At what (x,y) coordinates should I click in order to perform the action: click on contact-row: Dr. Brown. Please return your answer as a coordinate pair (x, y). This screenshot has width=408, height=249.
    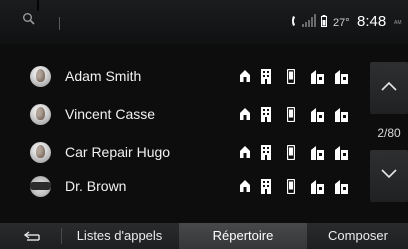
    Looking at the image, I should click on (185, 187).